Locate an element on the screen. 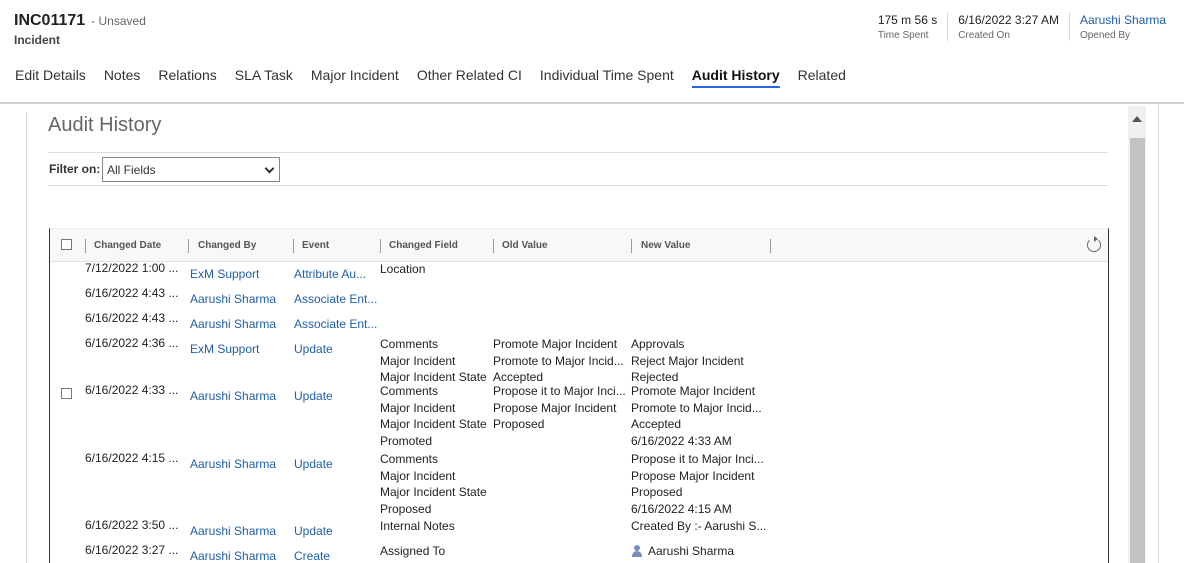 The height and width of the screenshot is (563, 1184). opened-by-link: Aarushi Sharma is located at coordinates (1123, 20).